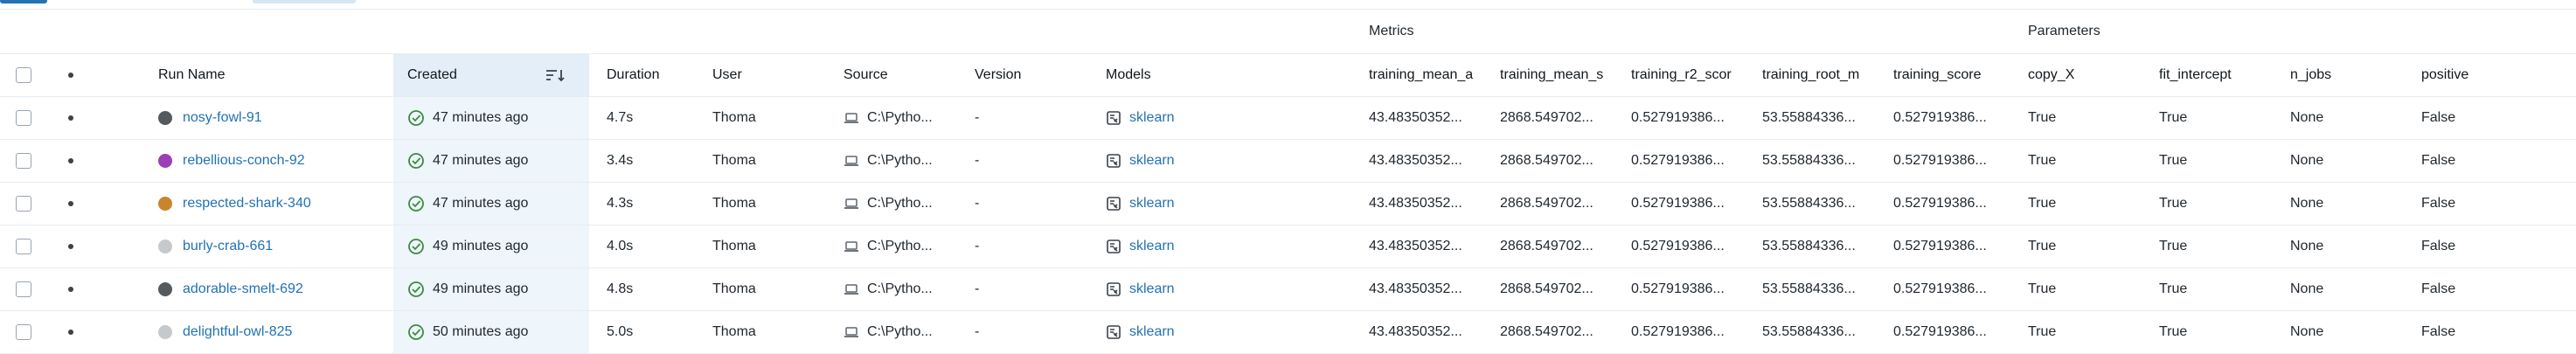 Image resolution: width=2576 pixels, height=354 pixels. Describe the element at coordinates (267, 75) in the screenshot. I see `column-header-run-name: Run Name` at that location.